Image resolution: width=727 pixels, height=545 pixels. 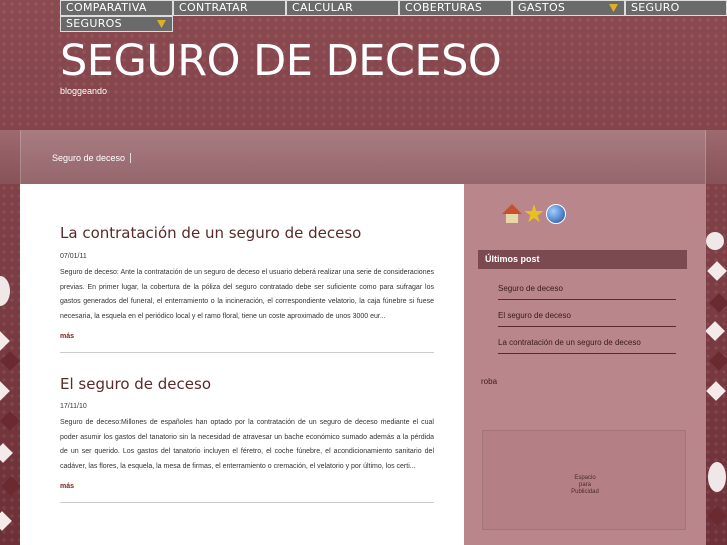 I want to click on nav-label: COBERTURAS, so click(x=444, y=7).